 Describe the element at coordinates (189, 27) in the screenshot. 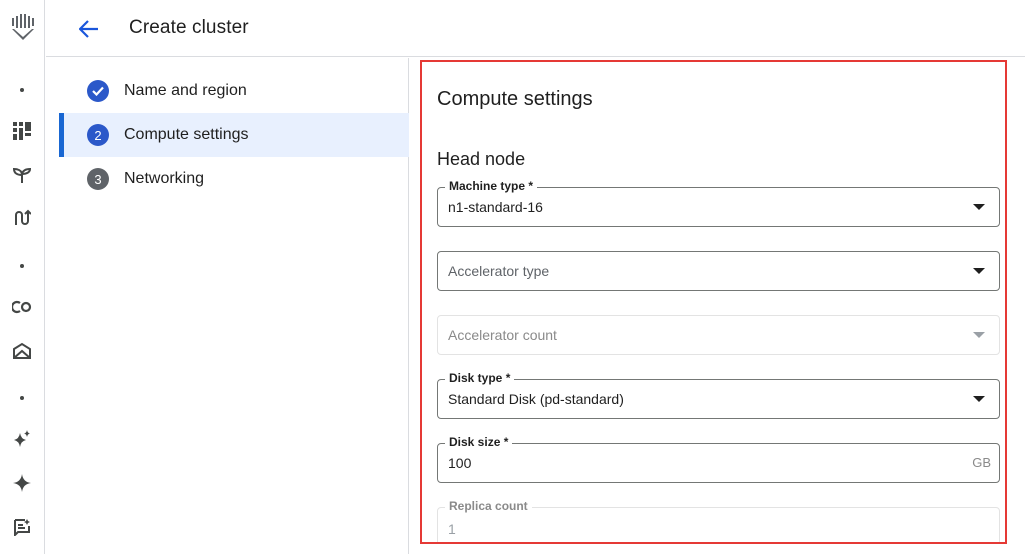

I see `page-title: Create cluster` at that location.